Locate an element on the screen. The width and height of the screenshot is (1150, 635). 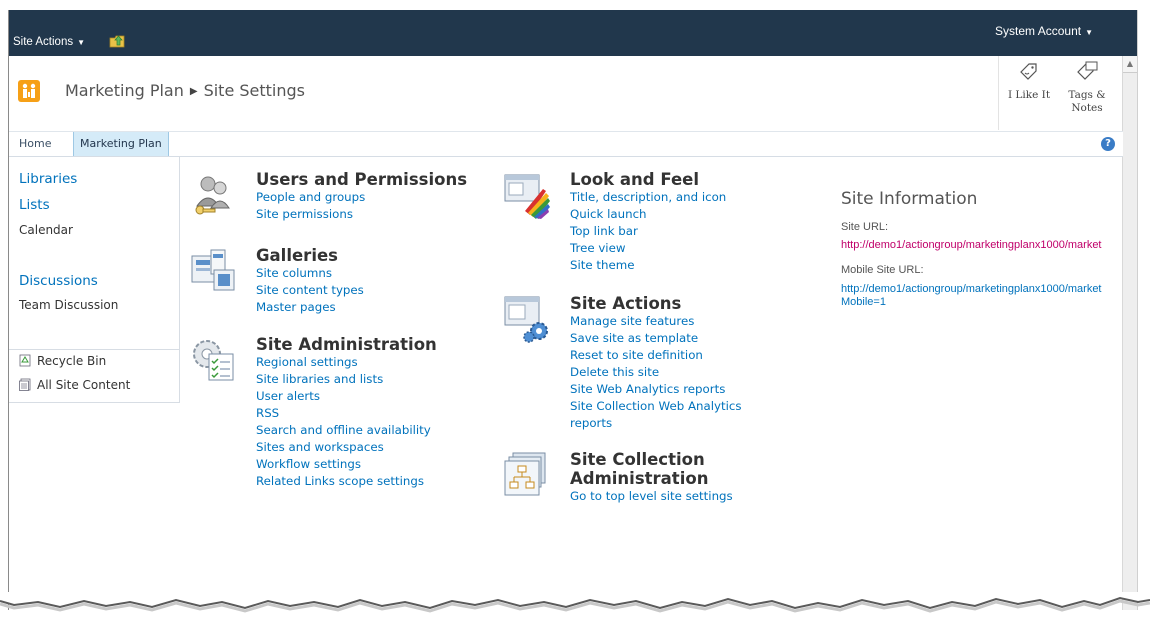
quick-launch-link: Quick launch is located at coordinates (648, 214).